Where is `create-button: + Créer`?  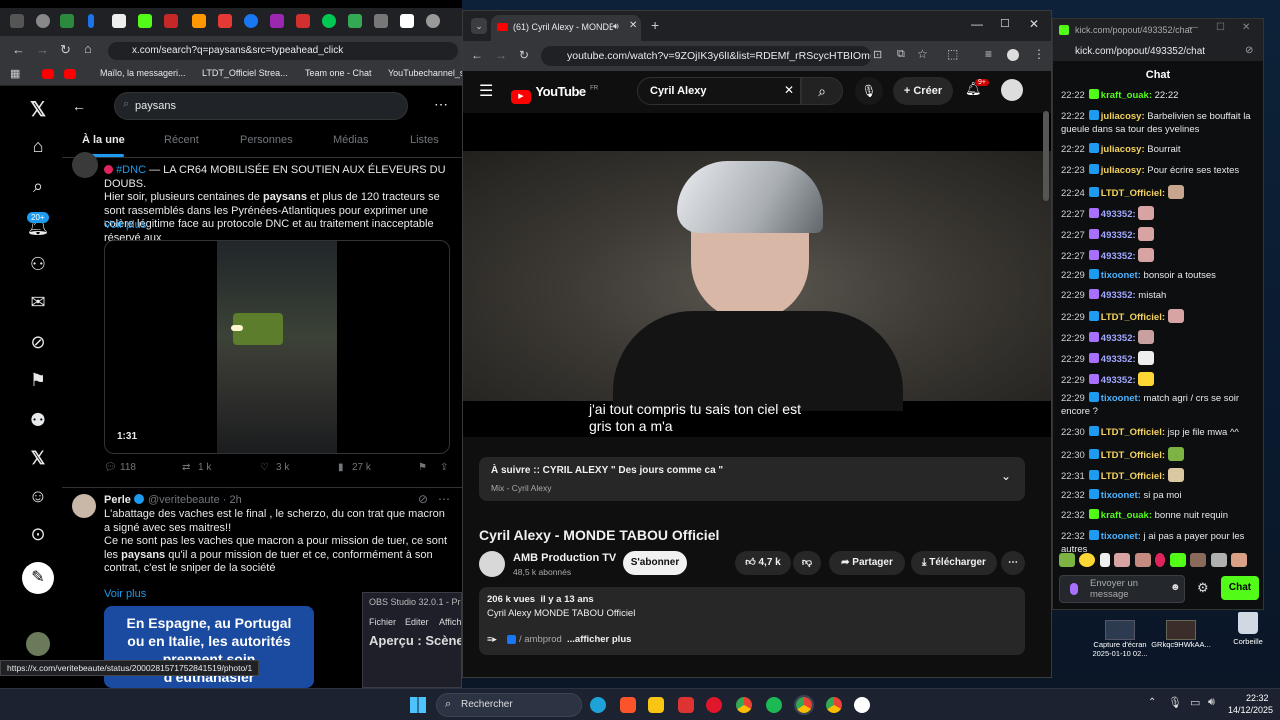 create-button: + Créer is located at coordinates (923, 91).